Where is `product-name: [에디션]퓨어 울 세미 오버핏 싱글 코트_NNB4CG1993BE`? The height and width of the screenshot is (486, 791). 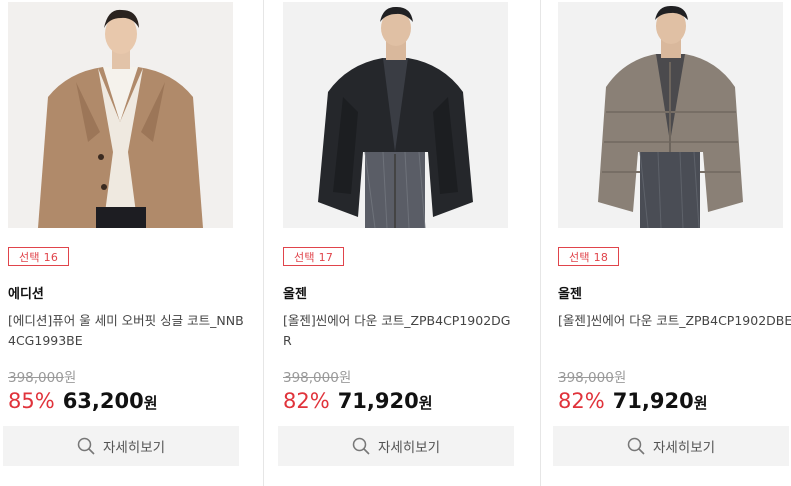
product-name: [에디션]퓨어 울 세미 오버핏 싱글 코트_NNB4CG1993BE is located at coordinates (126, 331).